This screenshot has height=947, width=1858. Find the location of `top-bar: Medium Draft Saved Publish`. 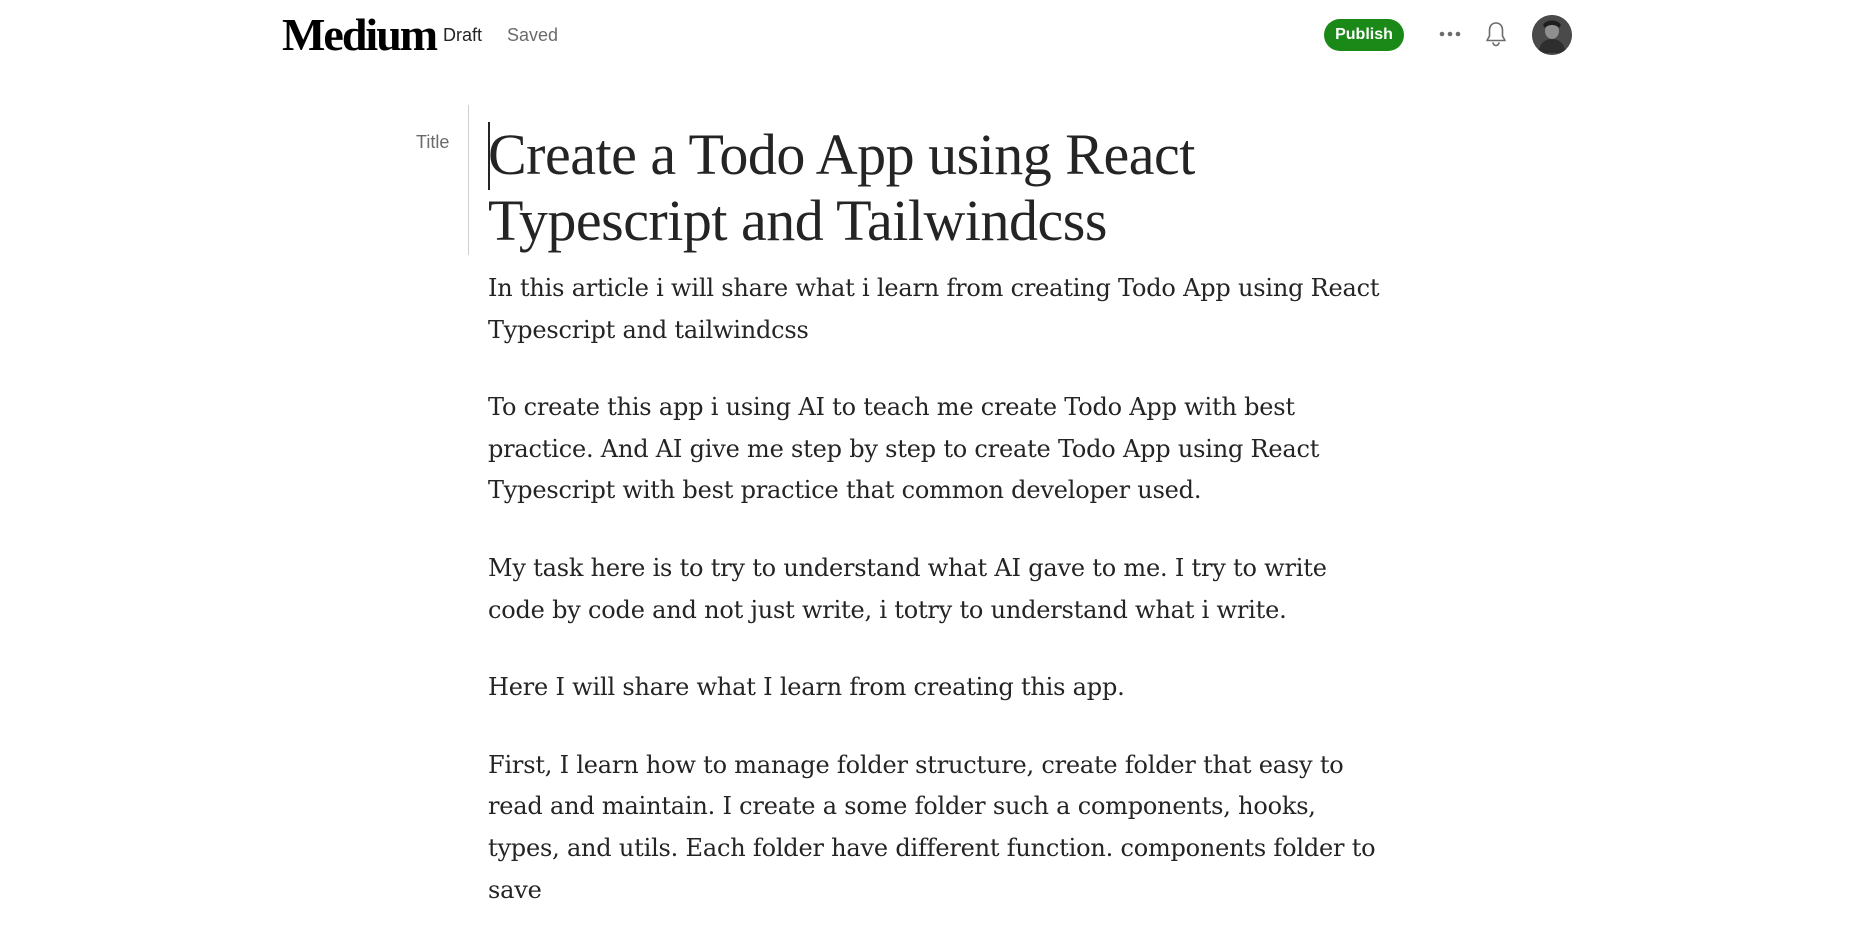

top-bar: Medium Draft Saved Publish is located at coordinates (929, 35).